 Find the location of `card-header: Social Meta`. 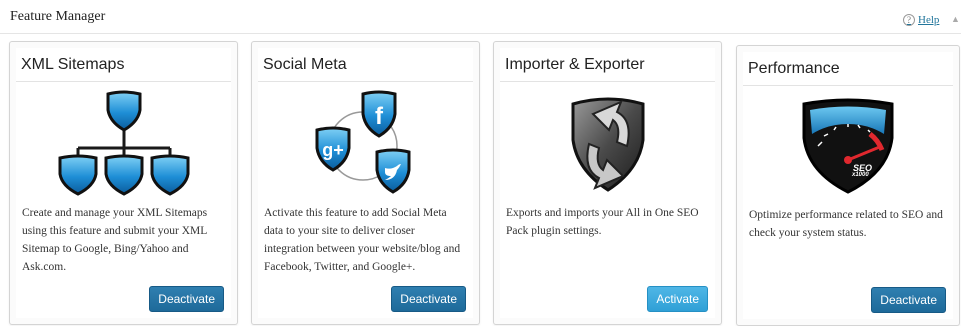

card-header: Social Meta is located at coordinates (365, 65).